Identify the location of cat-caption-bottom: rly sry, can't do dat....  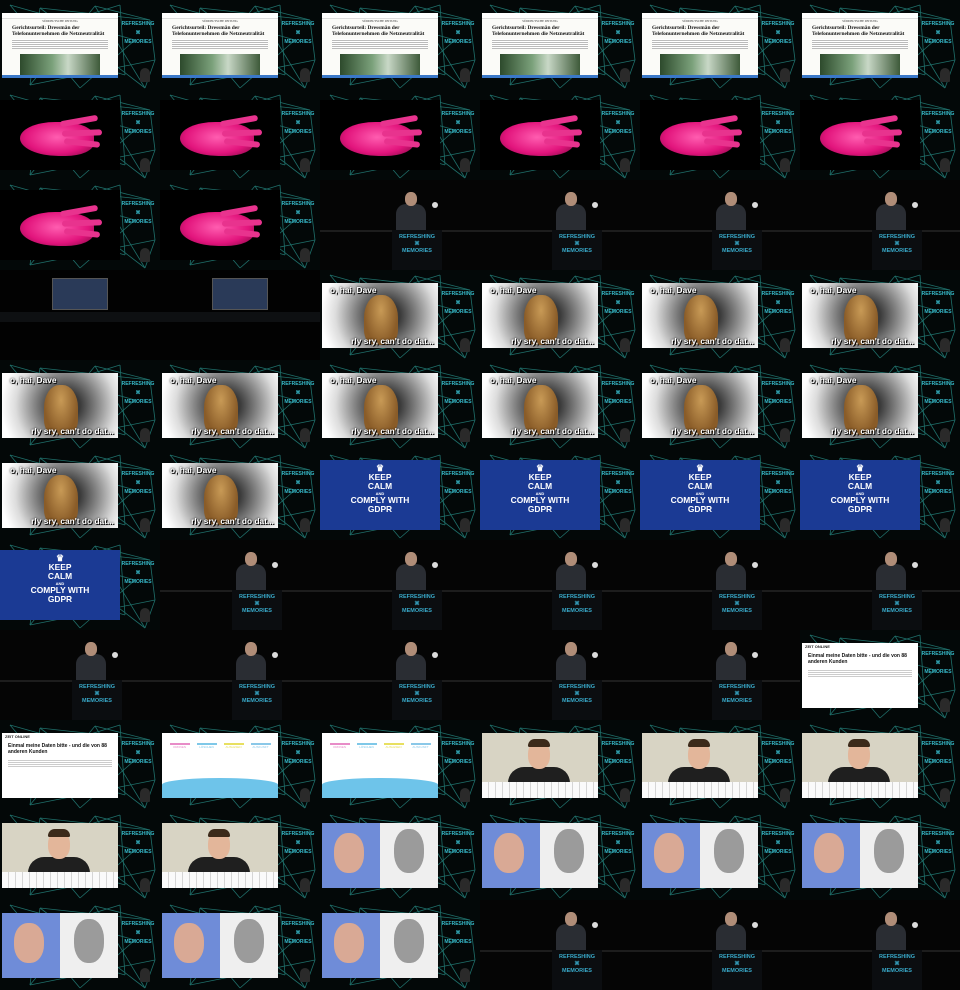
(872, 341).